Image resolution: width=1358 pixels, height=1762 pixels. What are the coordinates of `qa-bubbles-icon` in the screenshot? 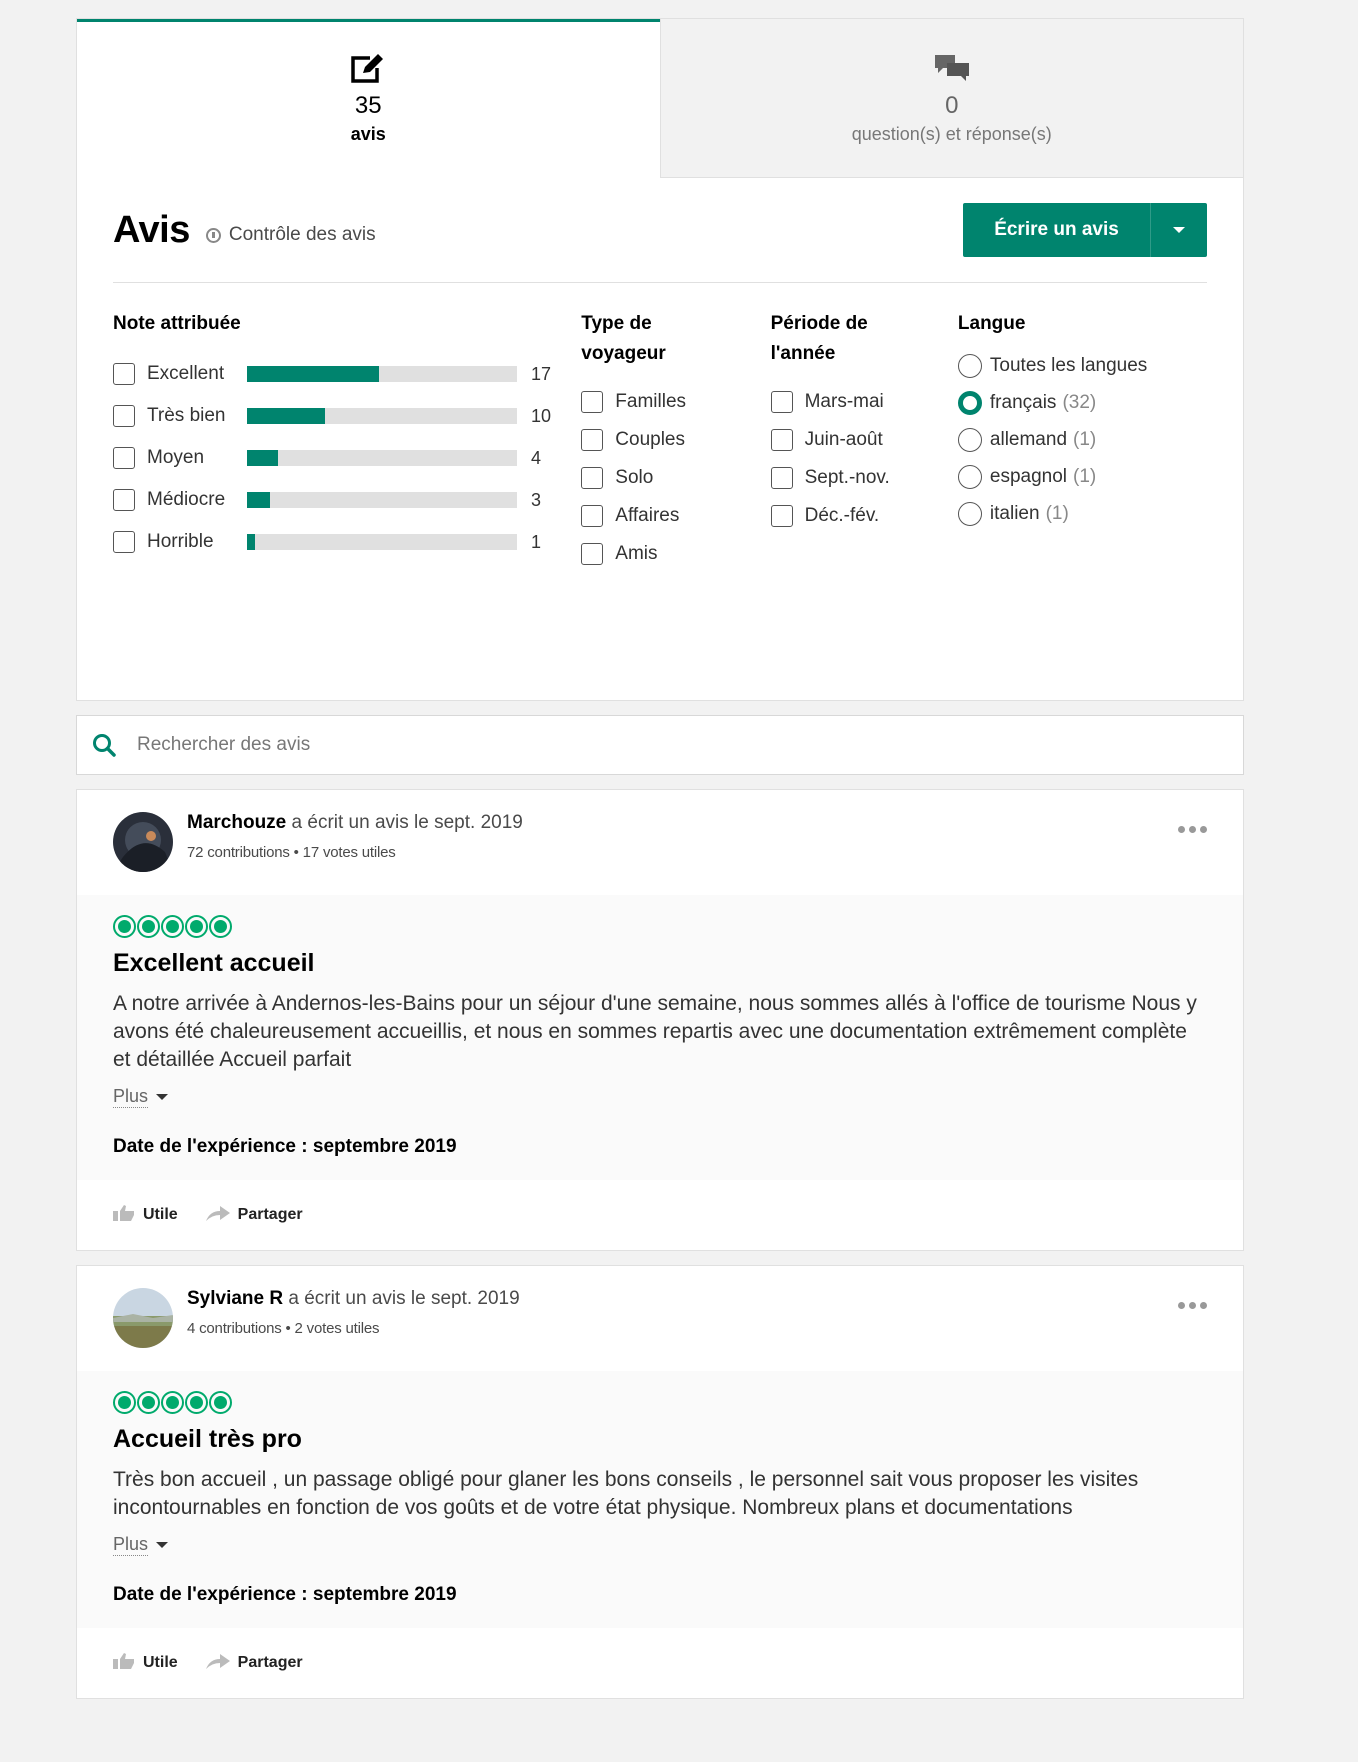 It's located at (952, 68).